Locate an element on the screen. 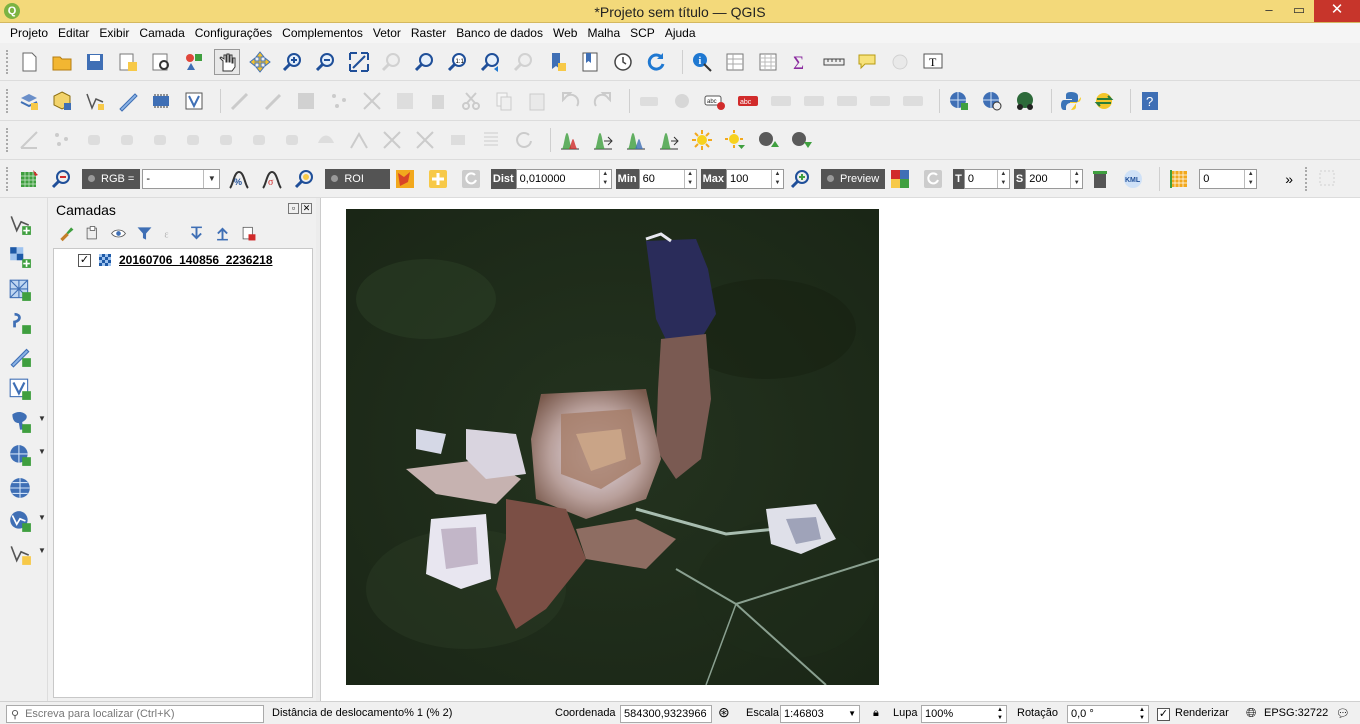  t-spinbox: 0 ▲ ▼ is located at coordinates (986, 178).